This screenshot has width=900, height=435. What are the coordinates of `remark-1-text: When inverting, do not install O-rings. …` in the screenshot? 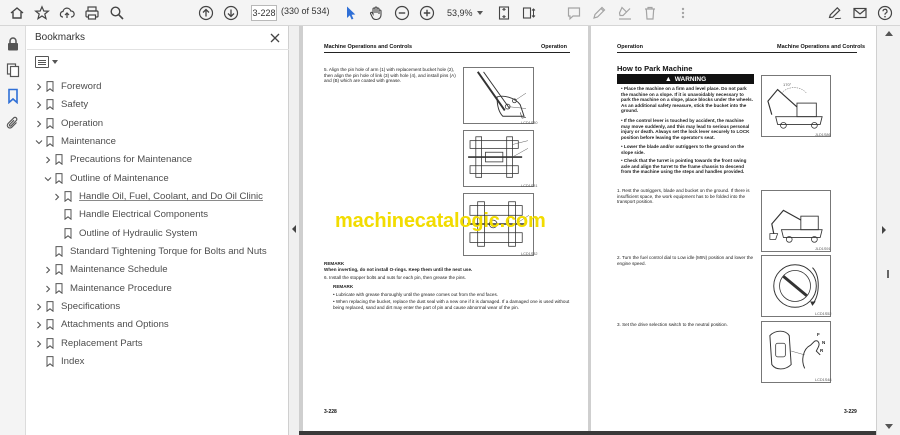 It's located at (398, 269).